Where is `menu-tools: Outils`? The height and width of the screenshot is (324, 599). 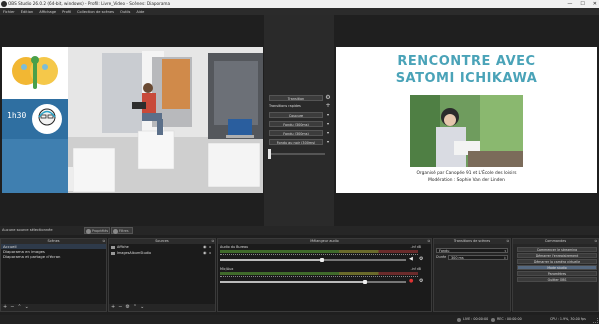
menu-tools: Outils is located at coordinates (125, 12).